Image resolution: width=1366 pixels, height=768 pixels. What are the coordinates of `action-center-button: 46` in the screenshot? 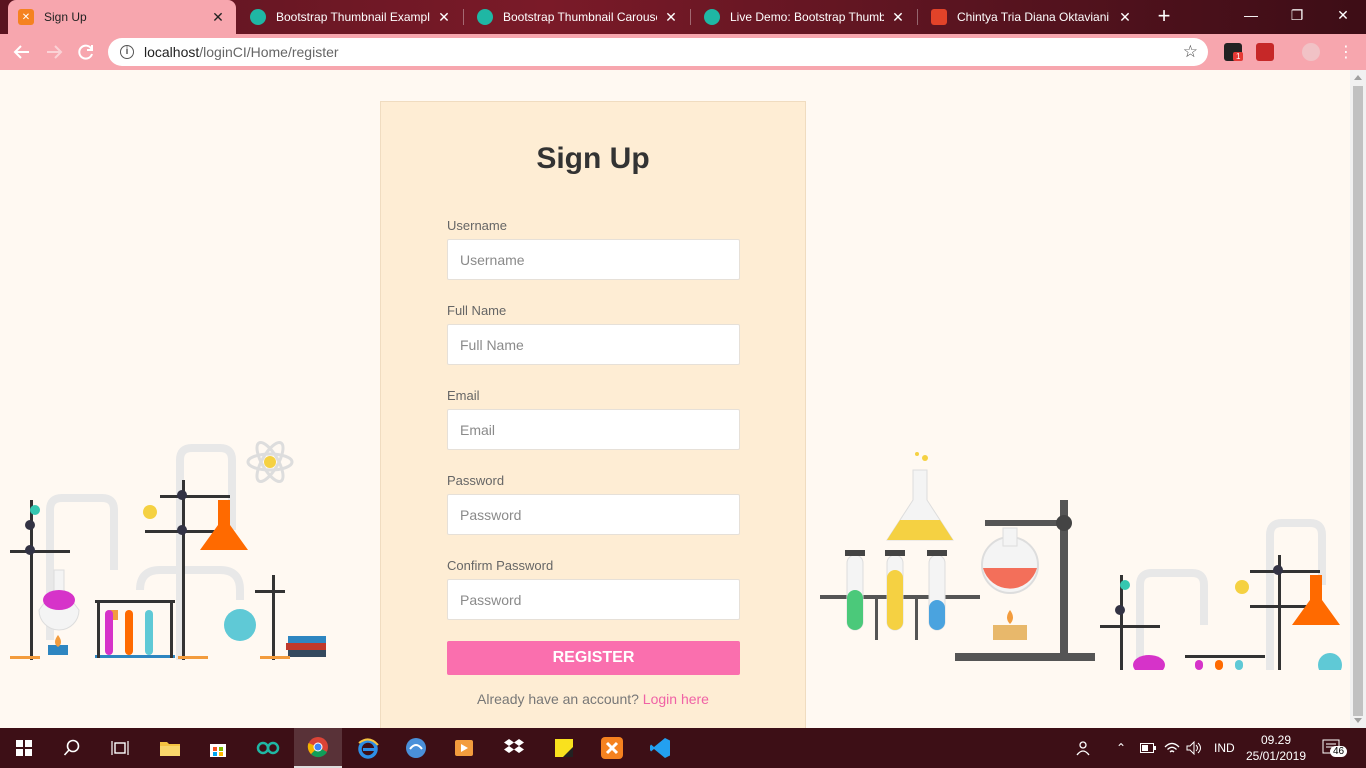 It's located at (1335, 748).